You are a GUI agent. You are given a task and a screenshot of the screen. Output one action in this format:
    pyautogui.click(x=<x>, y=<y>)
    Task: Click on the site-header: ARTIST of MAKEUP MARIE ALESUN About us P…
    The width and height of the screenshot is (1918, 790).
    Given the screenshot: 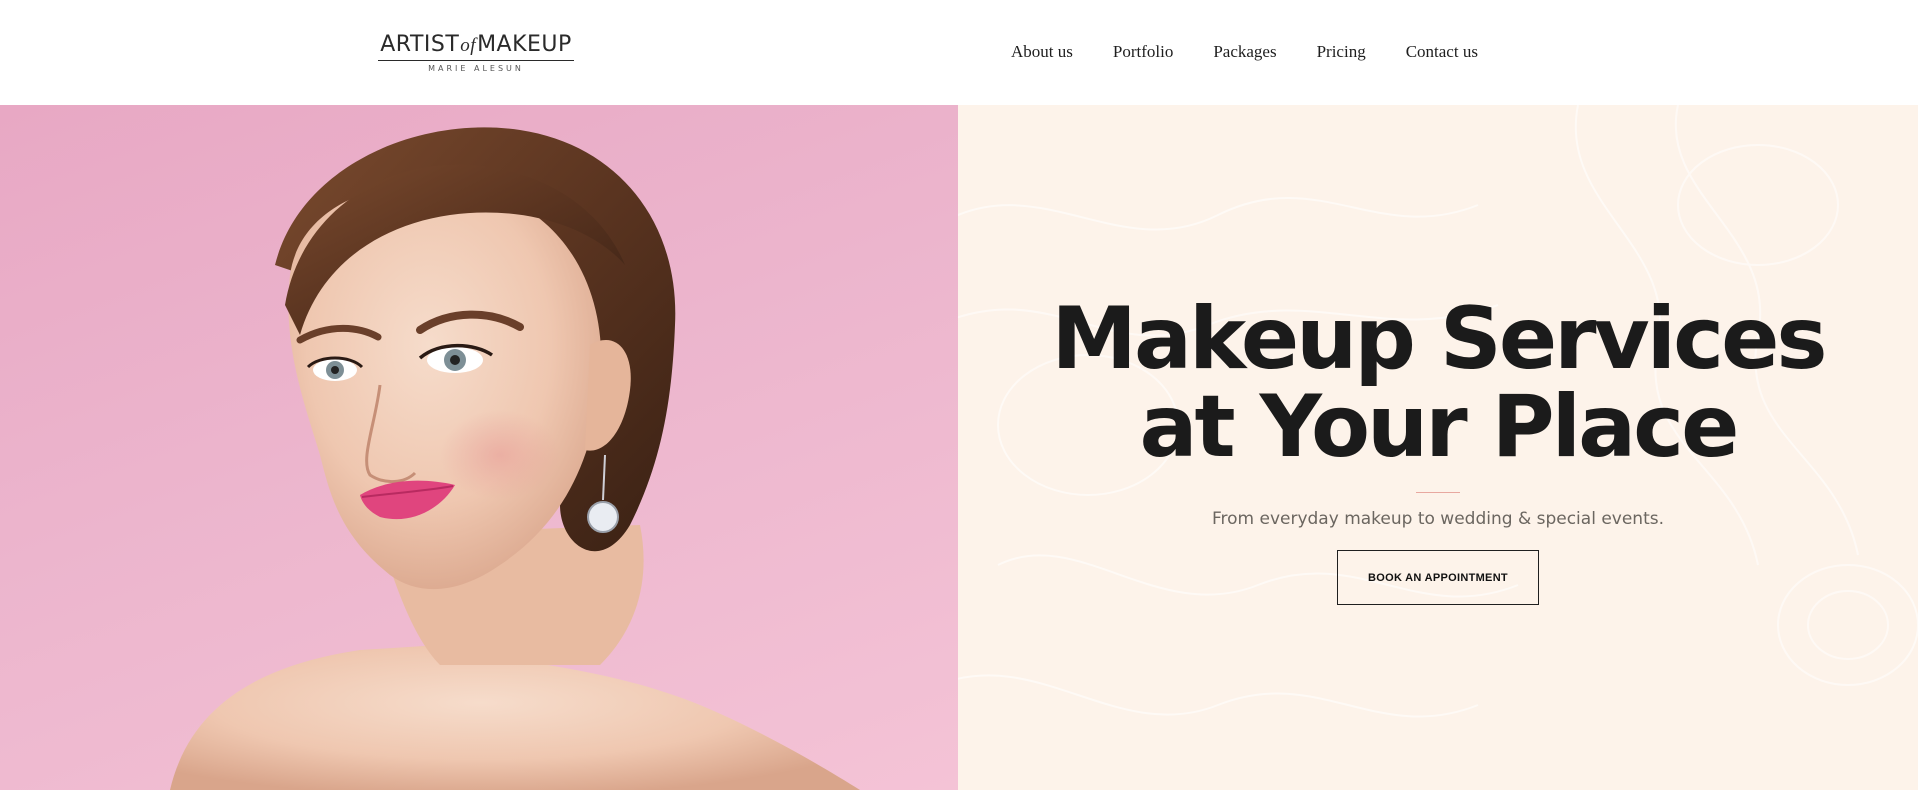 What is the action you would take?
    pyautogui.click(x=959, y=52)
    